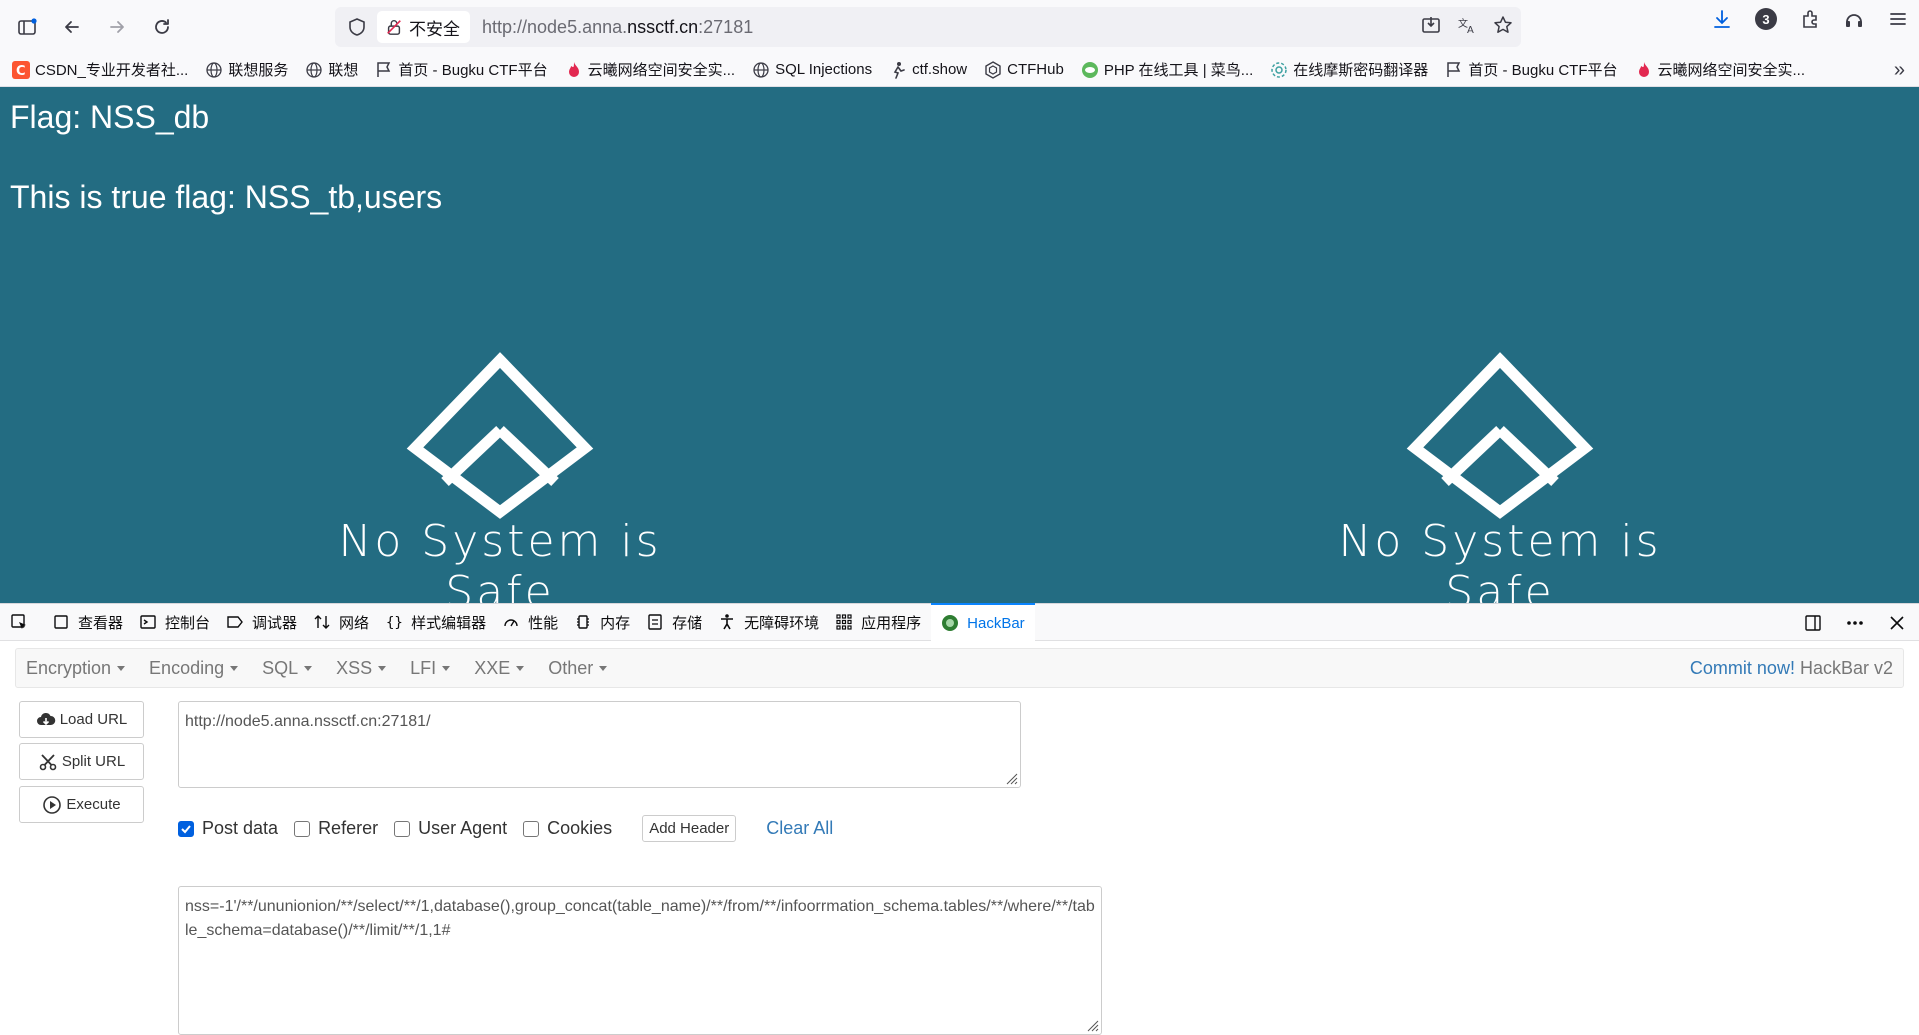  I want to click on tab-inspector: 查看器, so click(87, 622).